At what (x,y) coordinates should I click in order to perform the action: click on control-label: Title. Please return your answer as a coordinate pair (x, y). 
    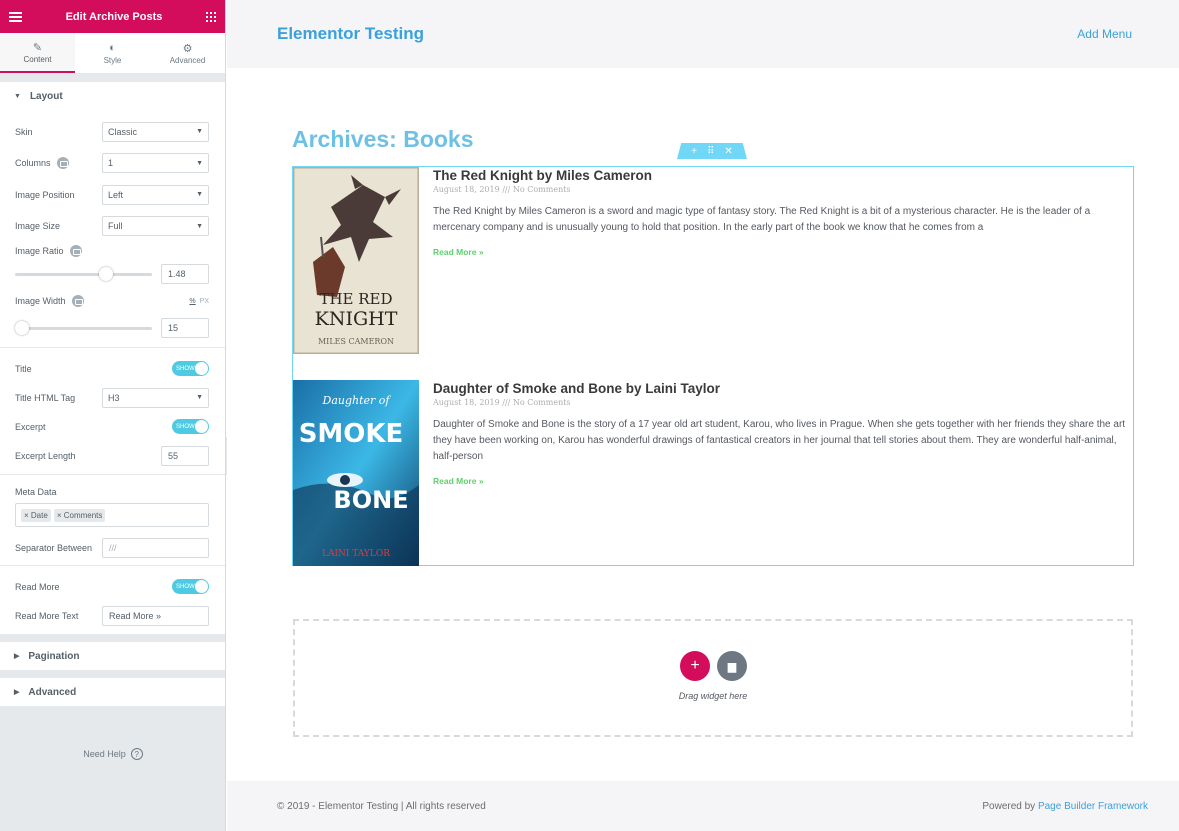
    Looking at the image, I should click on (23, 368).